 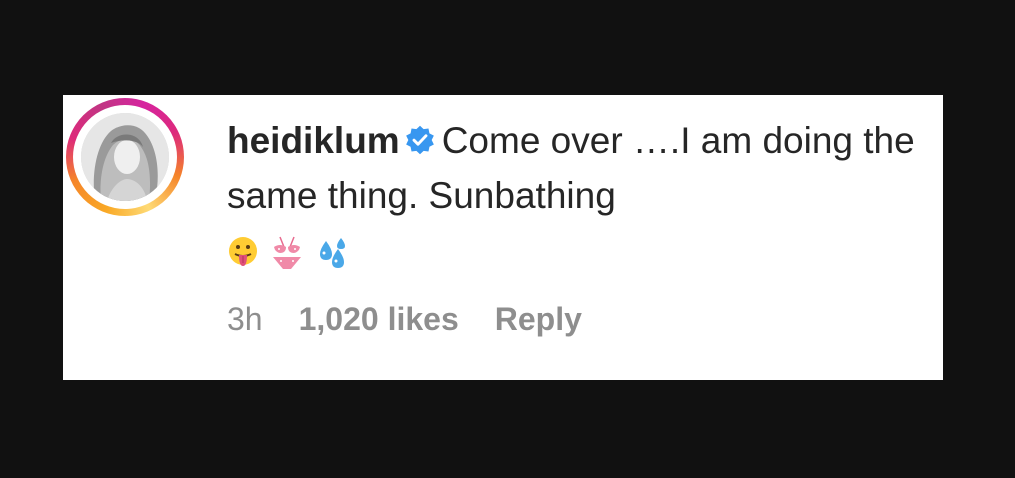 What do you see at coordinates (245, 319) in the screenshot?
I see `comment-timestamp: 3h` at bounding box center [245, 319].